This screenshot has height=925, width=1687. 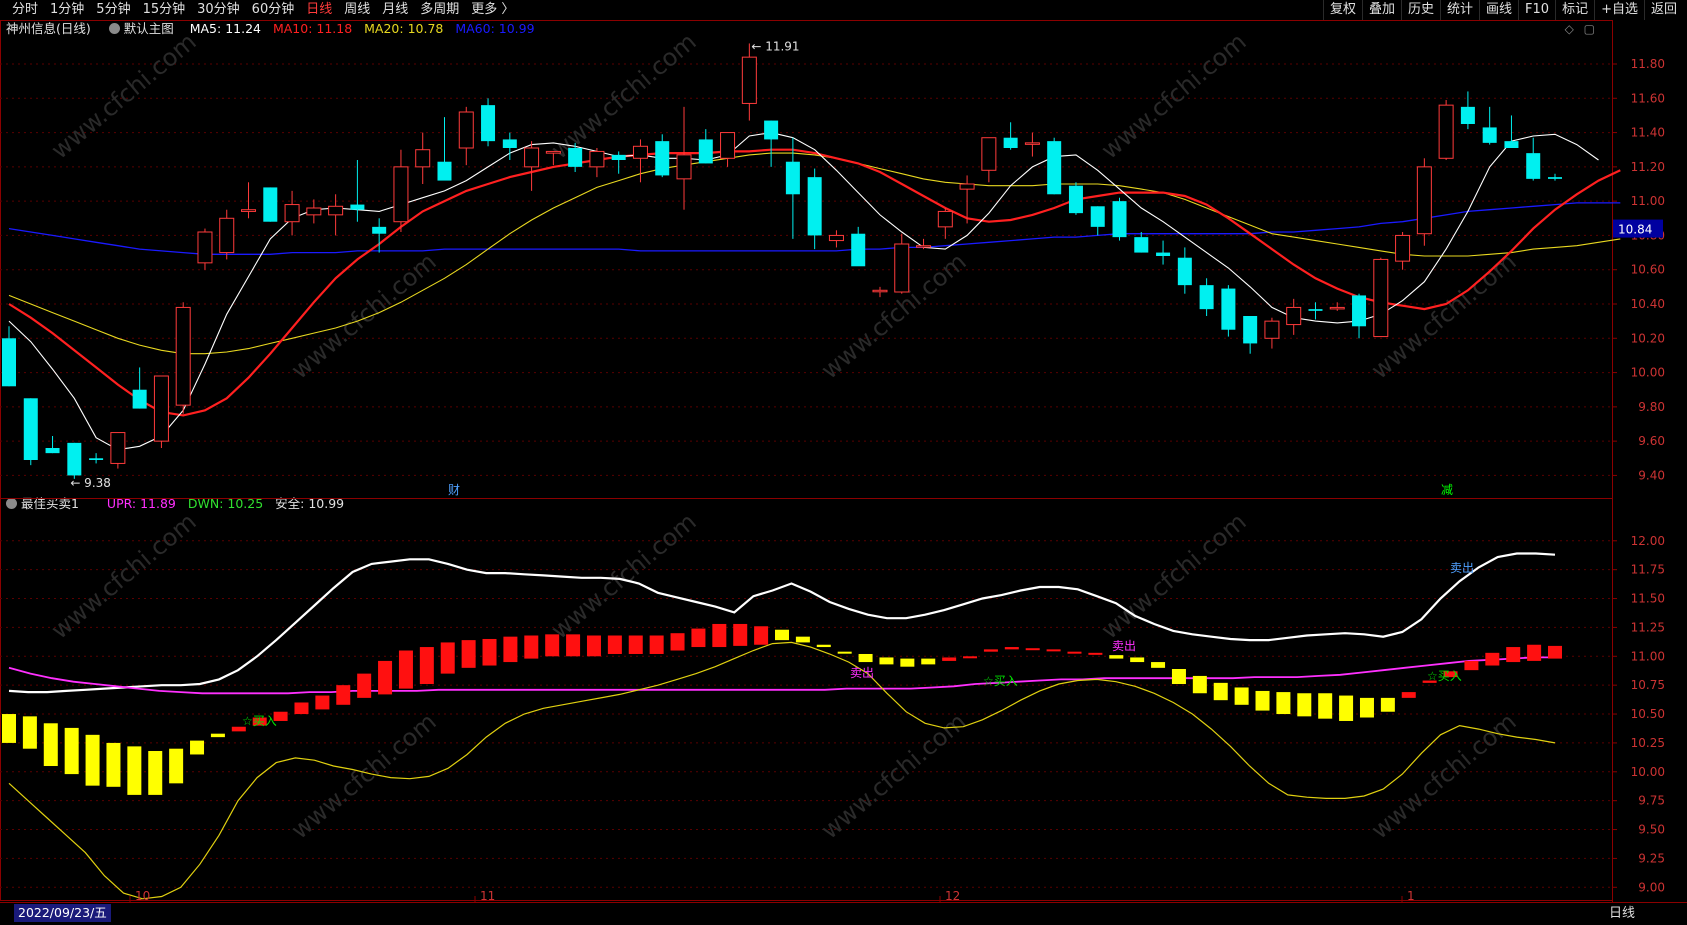 What do you see at coordinates (25, 10) in the screenshot?
I see `period-tab-0: 分时` at bounding box center [25, 10].